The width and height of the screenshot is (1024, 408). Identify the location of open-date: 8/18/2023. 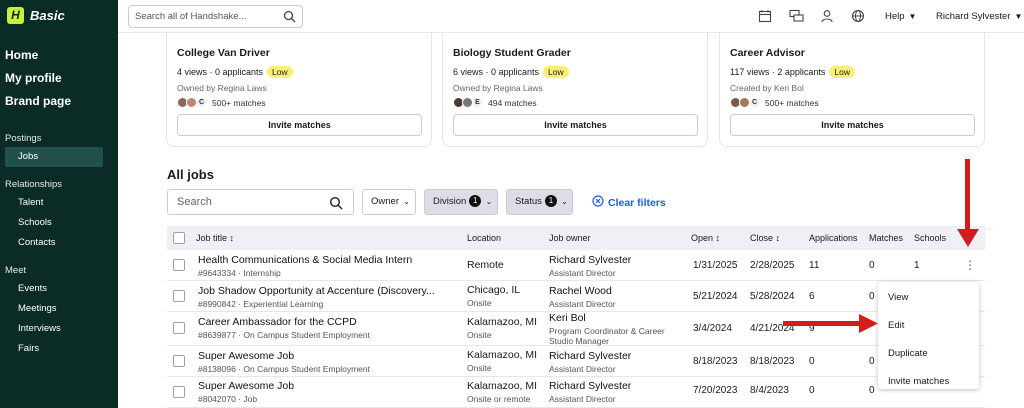
(715, 361).